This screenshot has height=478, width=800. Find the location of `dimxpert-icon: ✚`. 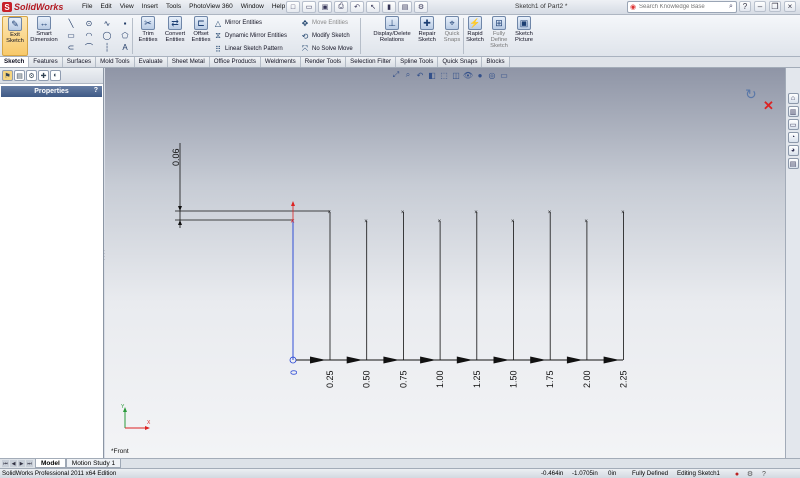

dimxpert-icon: ✚ is located at coordinates (43, 75).